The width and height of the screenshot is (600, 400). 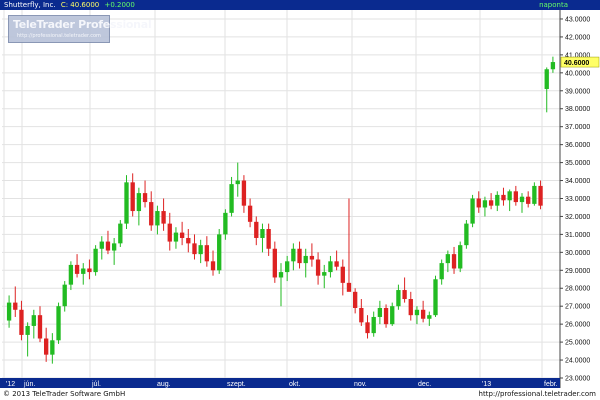 What do you see at coordinates (577, 199) in the screenshot?
I see `y-tick-label: 33.0000` at bounding box center [577, 199].